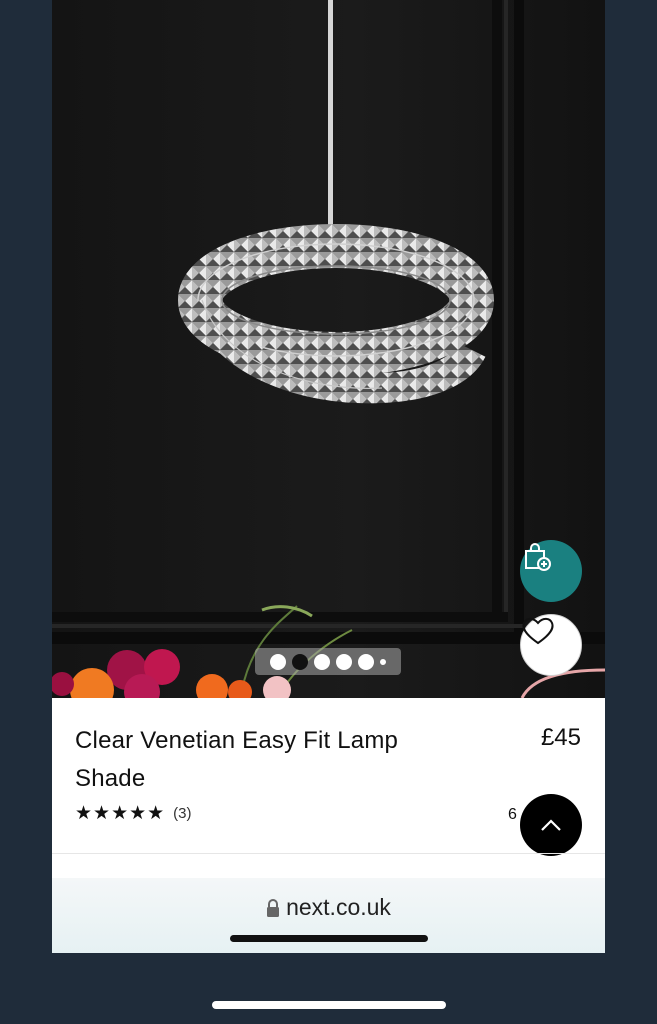 The image size is (657, 1024). I want to click on image-carousel-indicator, so click(328, 661).